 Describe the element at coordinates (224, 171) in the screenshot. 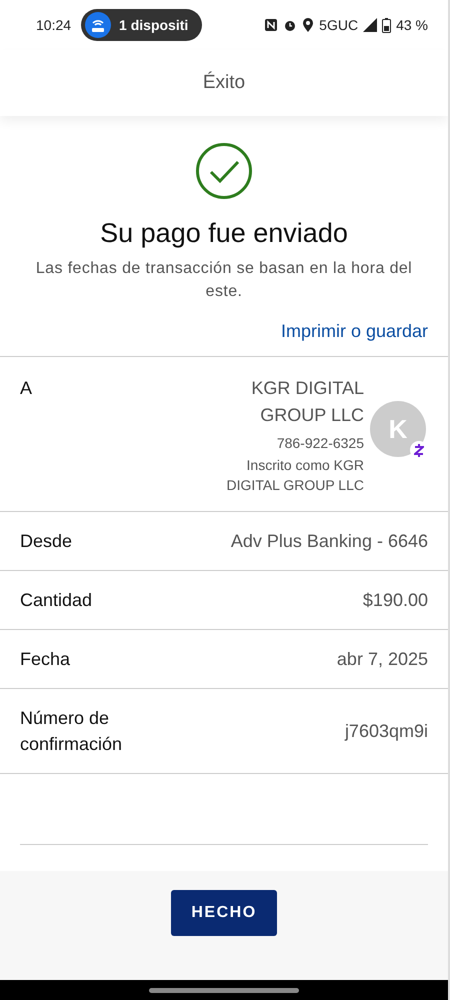

I see `check-circle-icon` at that location.